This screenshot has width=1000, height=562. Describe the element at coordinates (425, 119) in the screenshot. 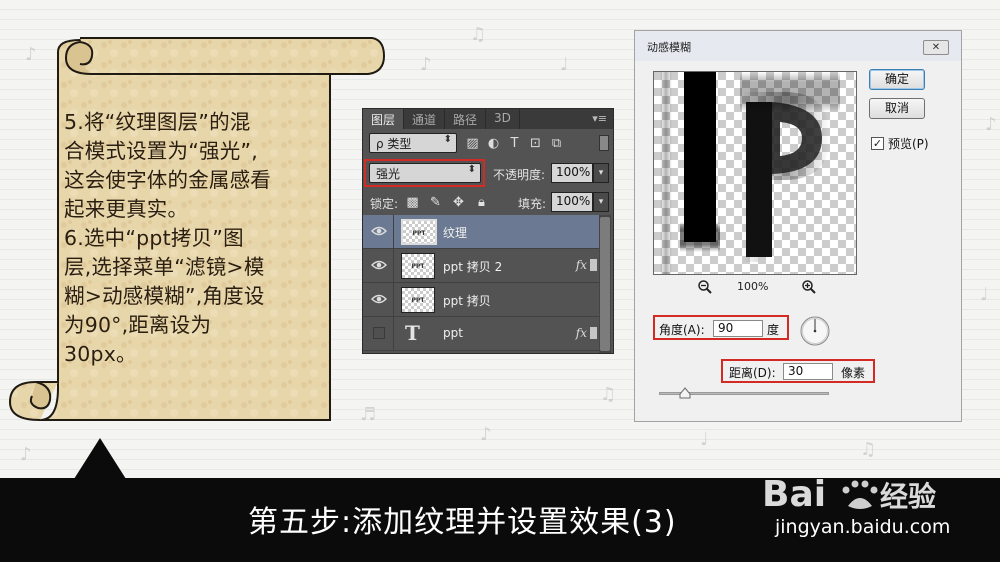

I see `tab-channels: 通道` at that location.